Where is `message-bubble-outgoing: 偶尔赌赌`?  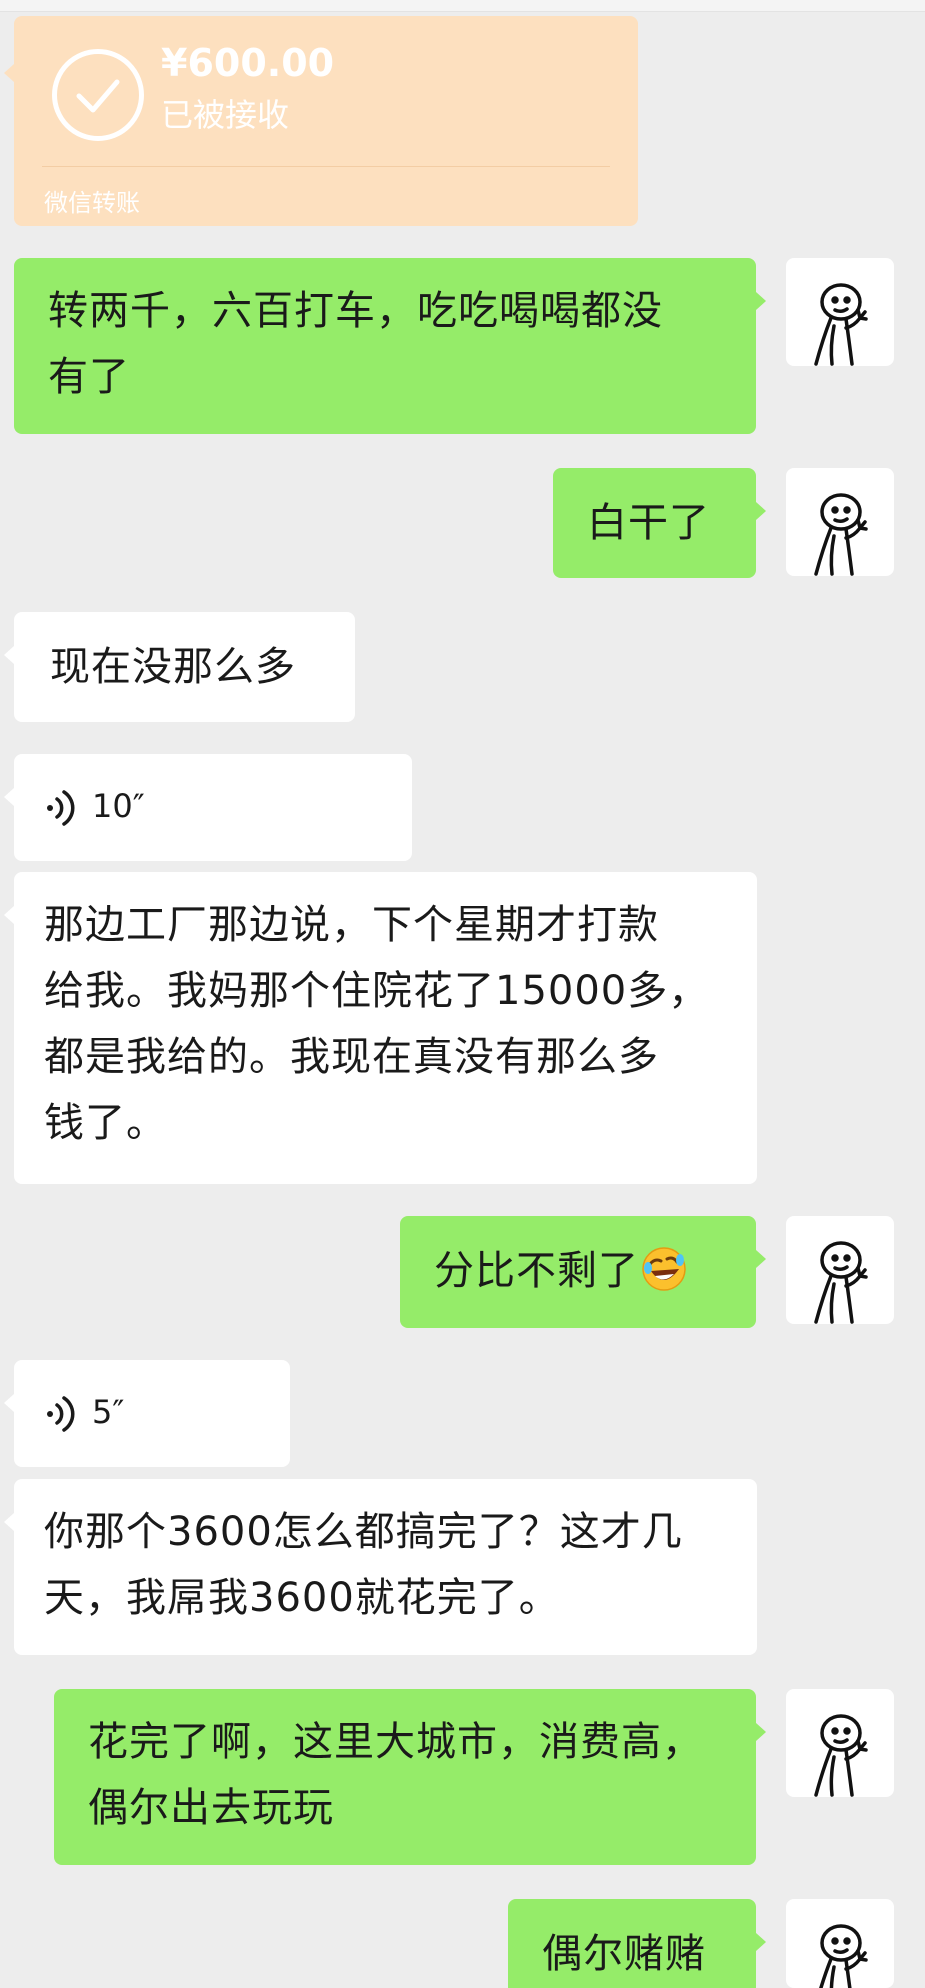 message-bubble-outgoing: 偶尔赌赌 is located at coordinates (637, 1943).